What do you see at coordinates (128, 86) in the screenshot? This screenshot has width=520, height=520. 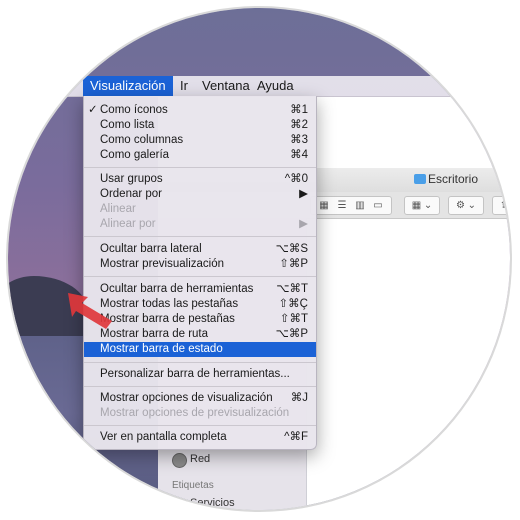 I see `menu-visualizacion: Visualización` at bounding box center [128, 86].